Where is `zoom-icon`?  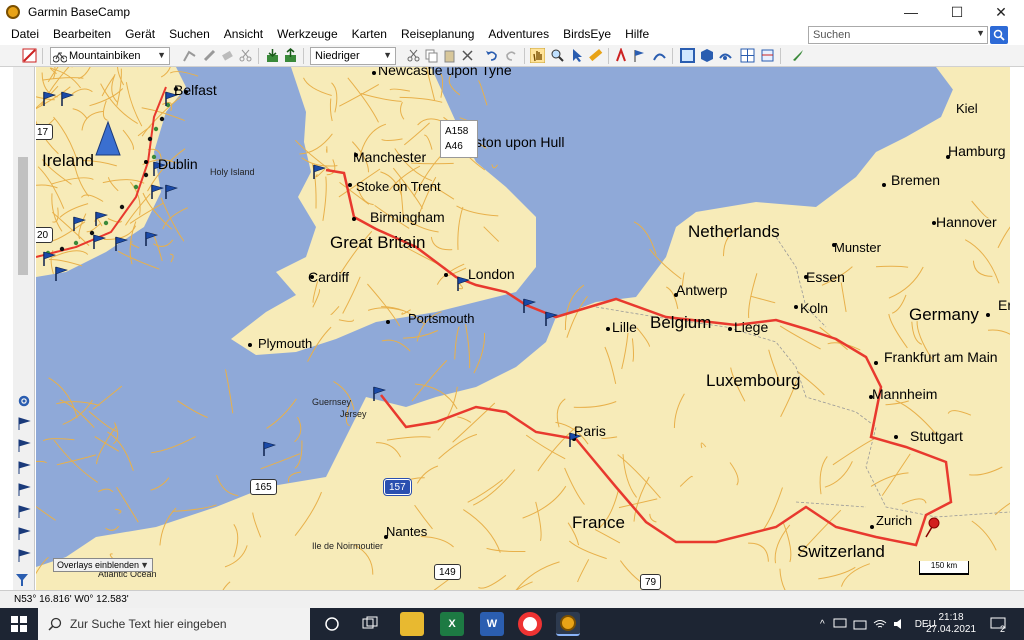 zoom-icon is located at coordinates (557, 55).